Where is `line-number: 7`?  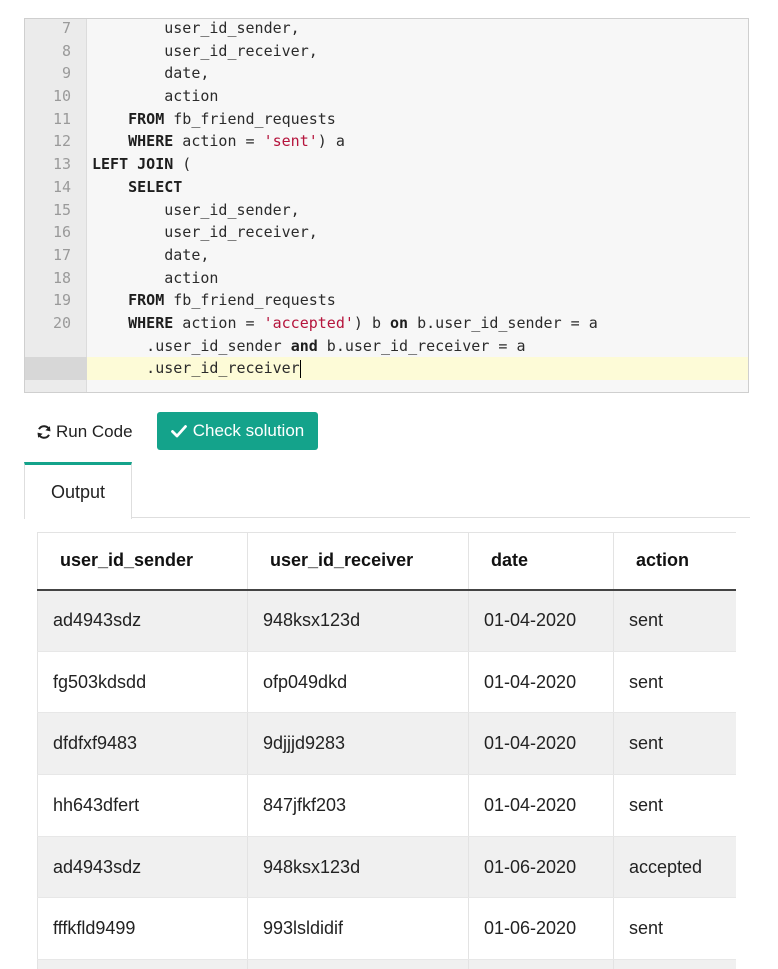 line-number: 7 is located at coordinates (66, 28).